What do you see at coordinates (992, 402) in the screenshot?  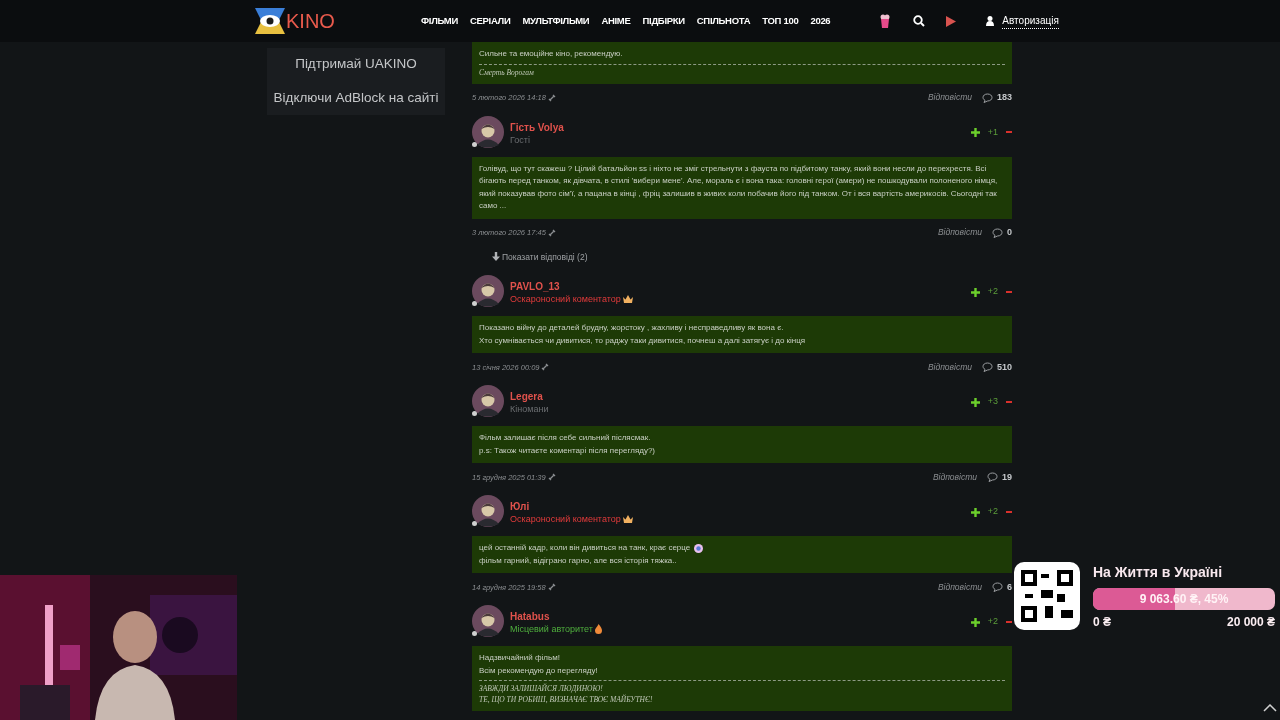 I see `vote-score: +3` at bounding box center [992, 402].